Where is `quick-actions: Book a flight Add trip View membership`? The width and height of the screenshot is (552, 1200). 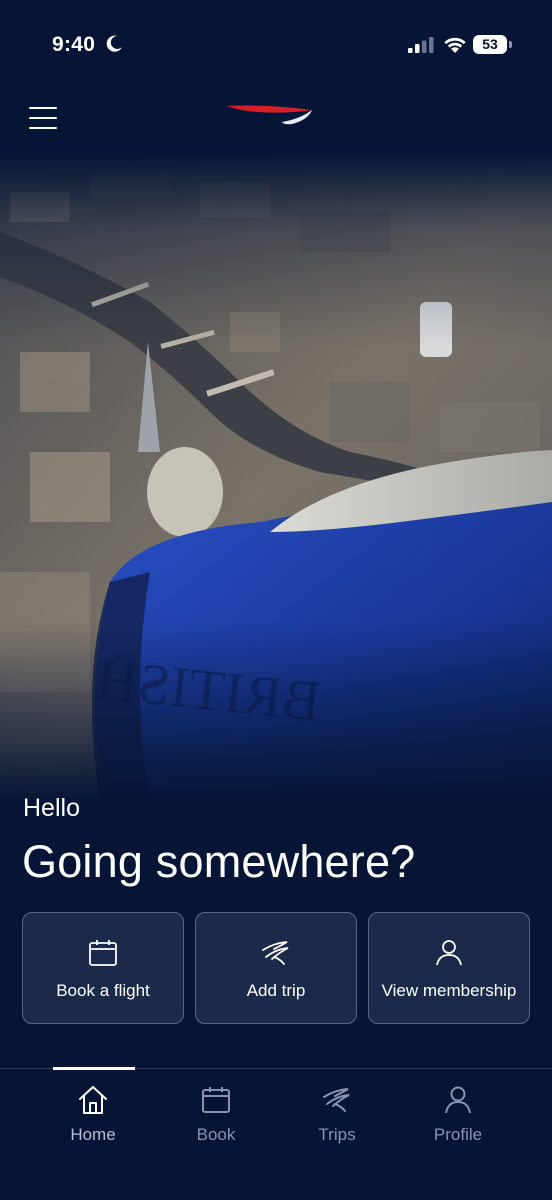
quick-actions: Book a flight Add trip View membership is located at coordinates (276, 968).